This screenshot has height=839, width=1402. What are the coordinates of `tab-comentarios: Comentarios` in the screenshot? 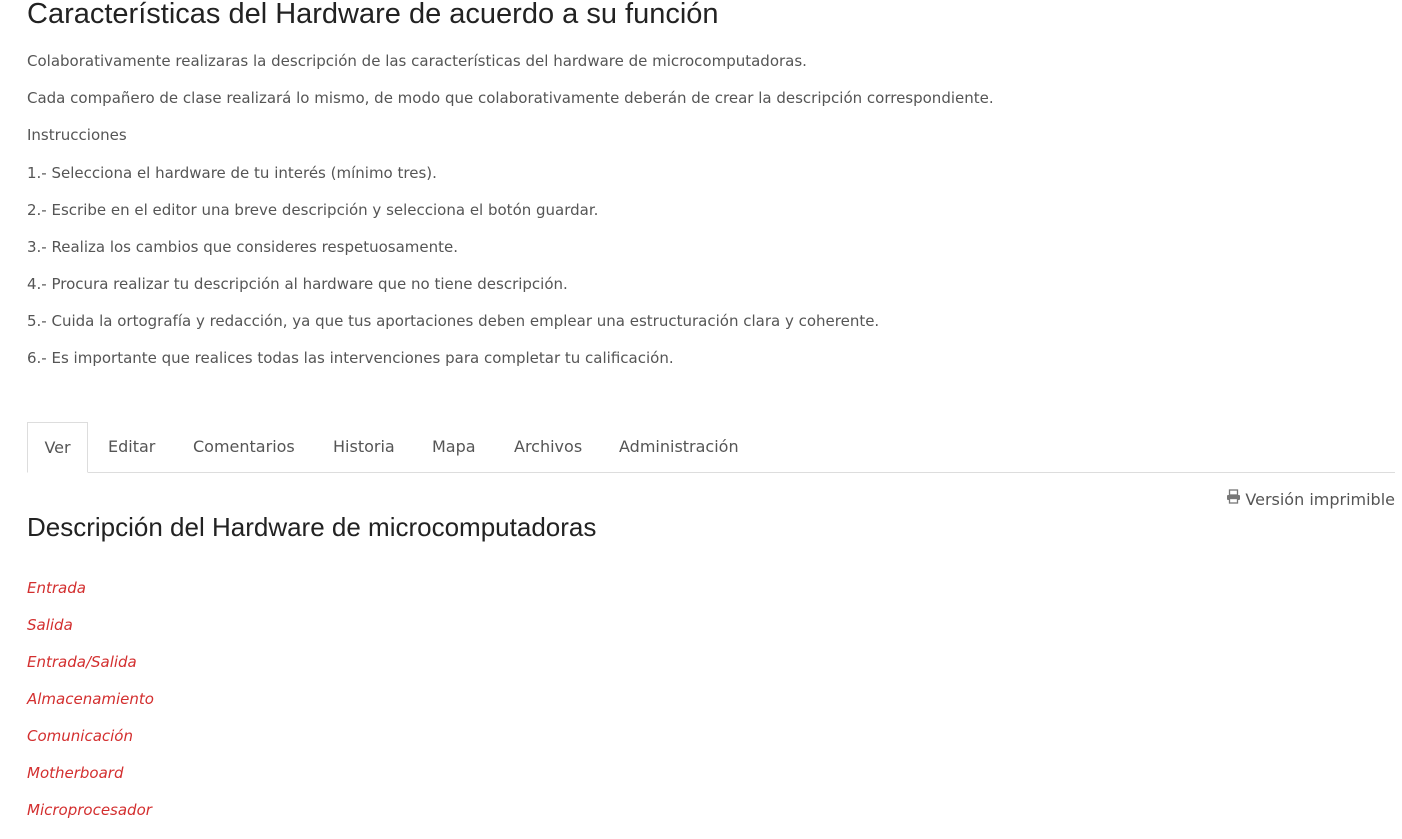 It's located at (244, 447).